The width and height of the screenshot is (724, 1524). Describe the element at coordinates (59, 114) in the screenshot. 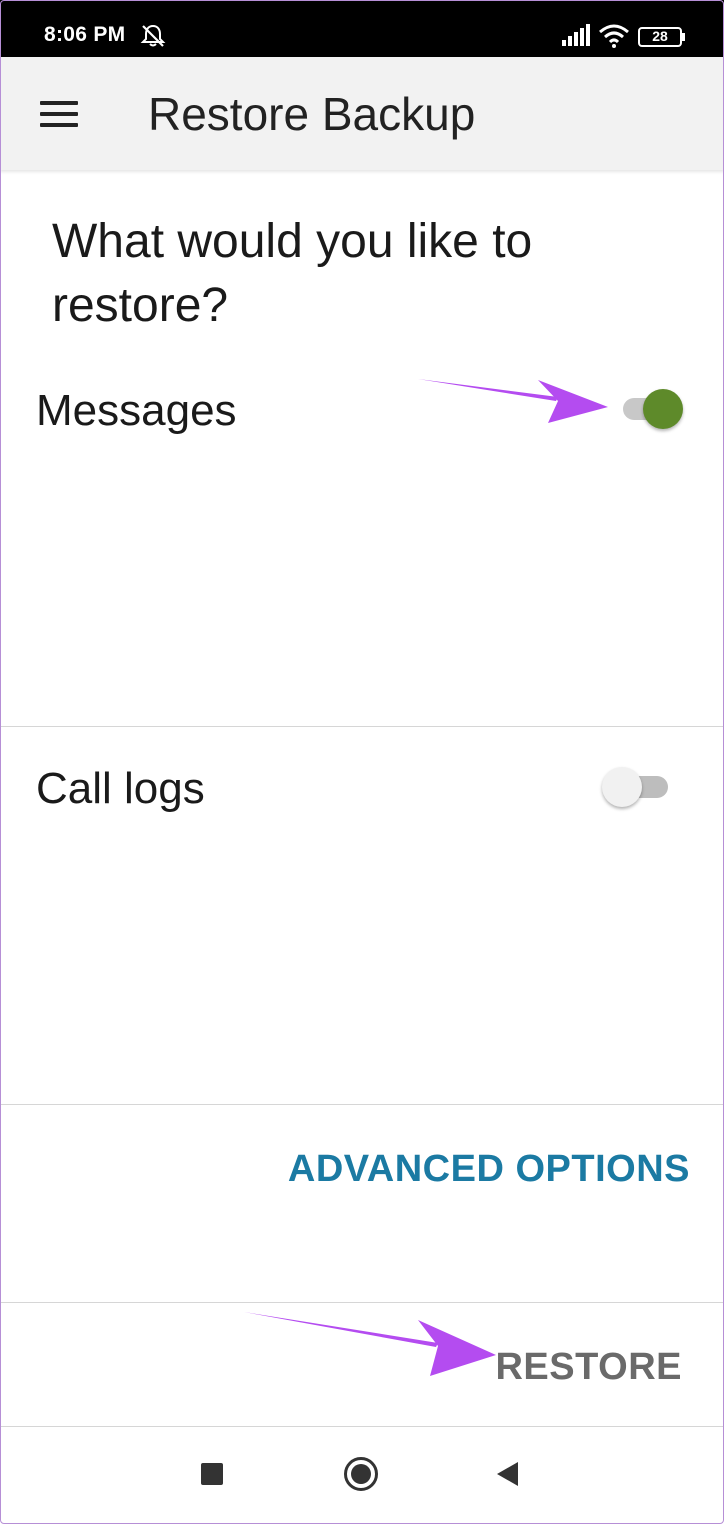

I see `hamburger-menu-icon` at that location.